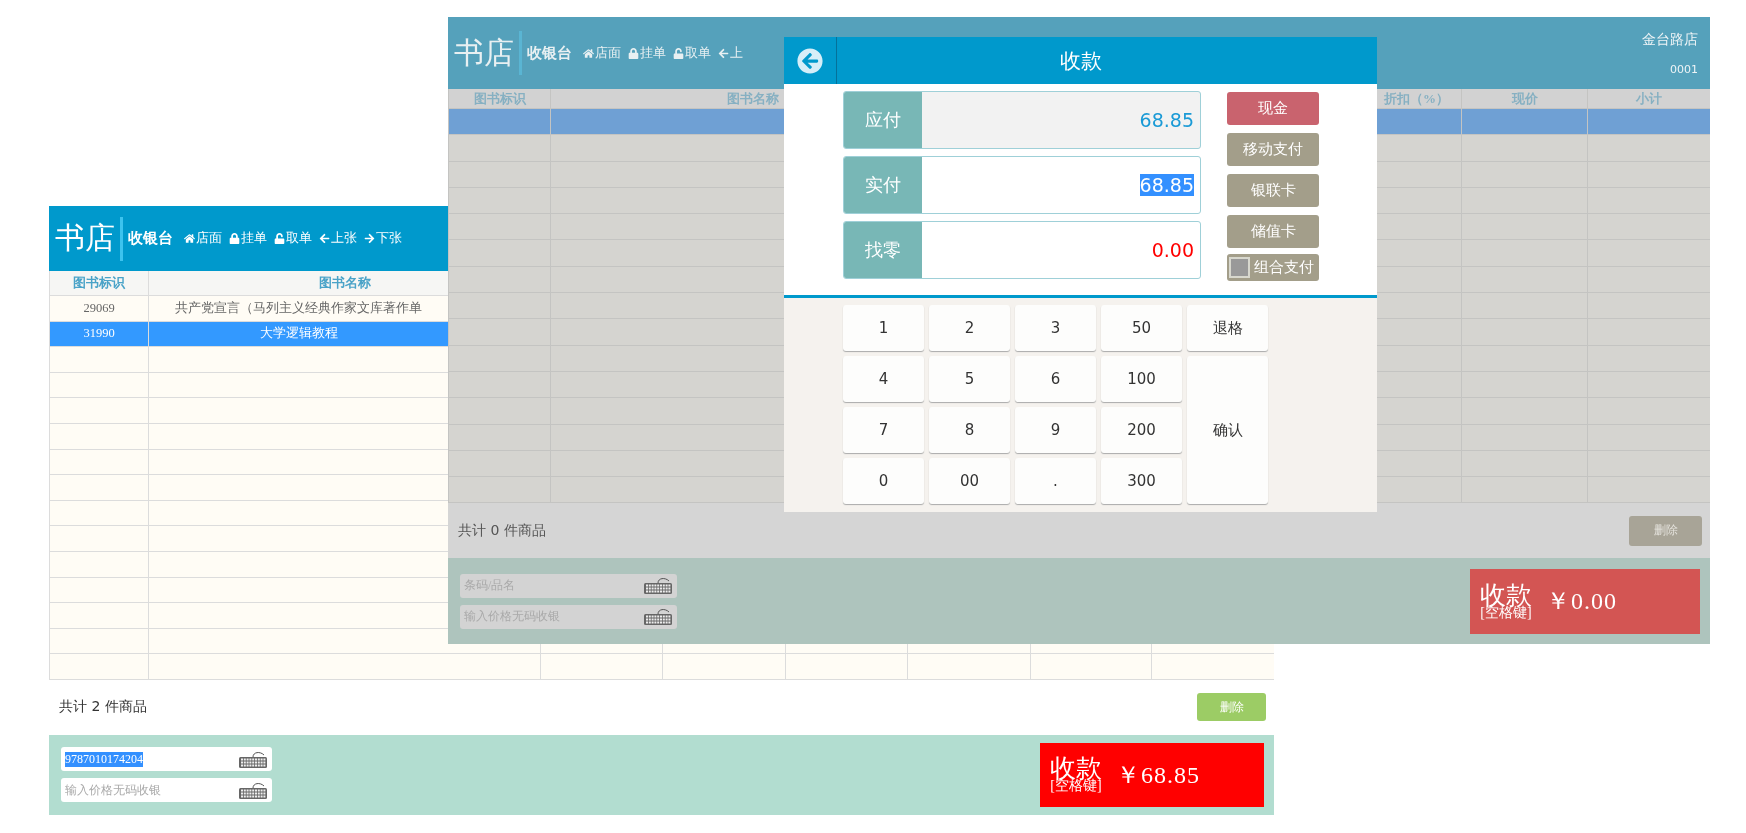  Describe the element at coordinates (1684, 69) in the screenshot. I see `terminal-number: 0001` at that location.